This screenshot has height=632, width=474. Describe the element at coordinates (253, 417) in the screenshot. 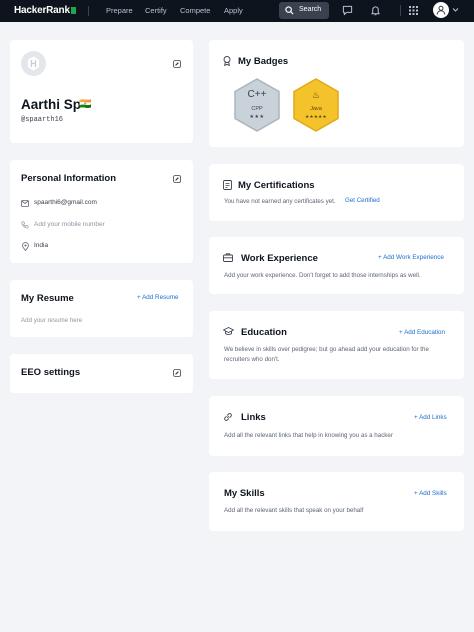

I see `links-title: Links` at that location.